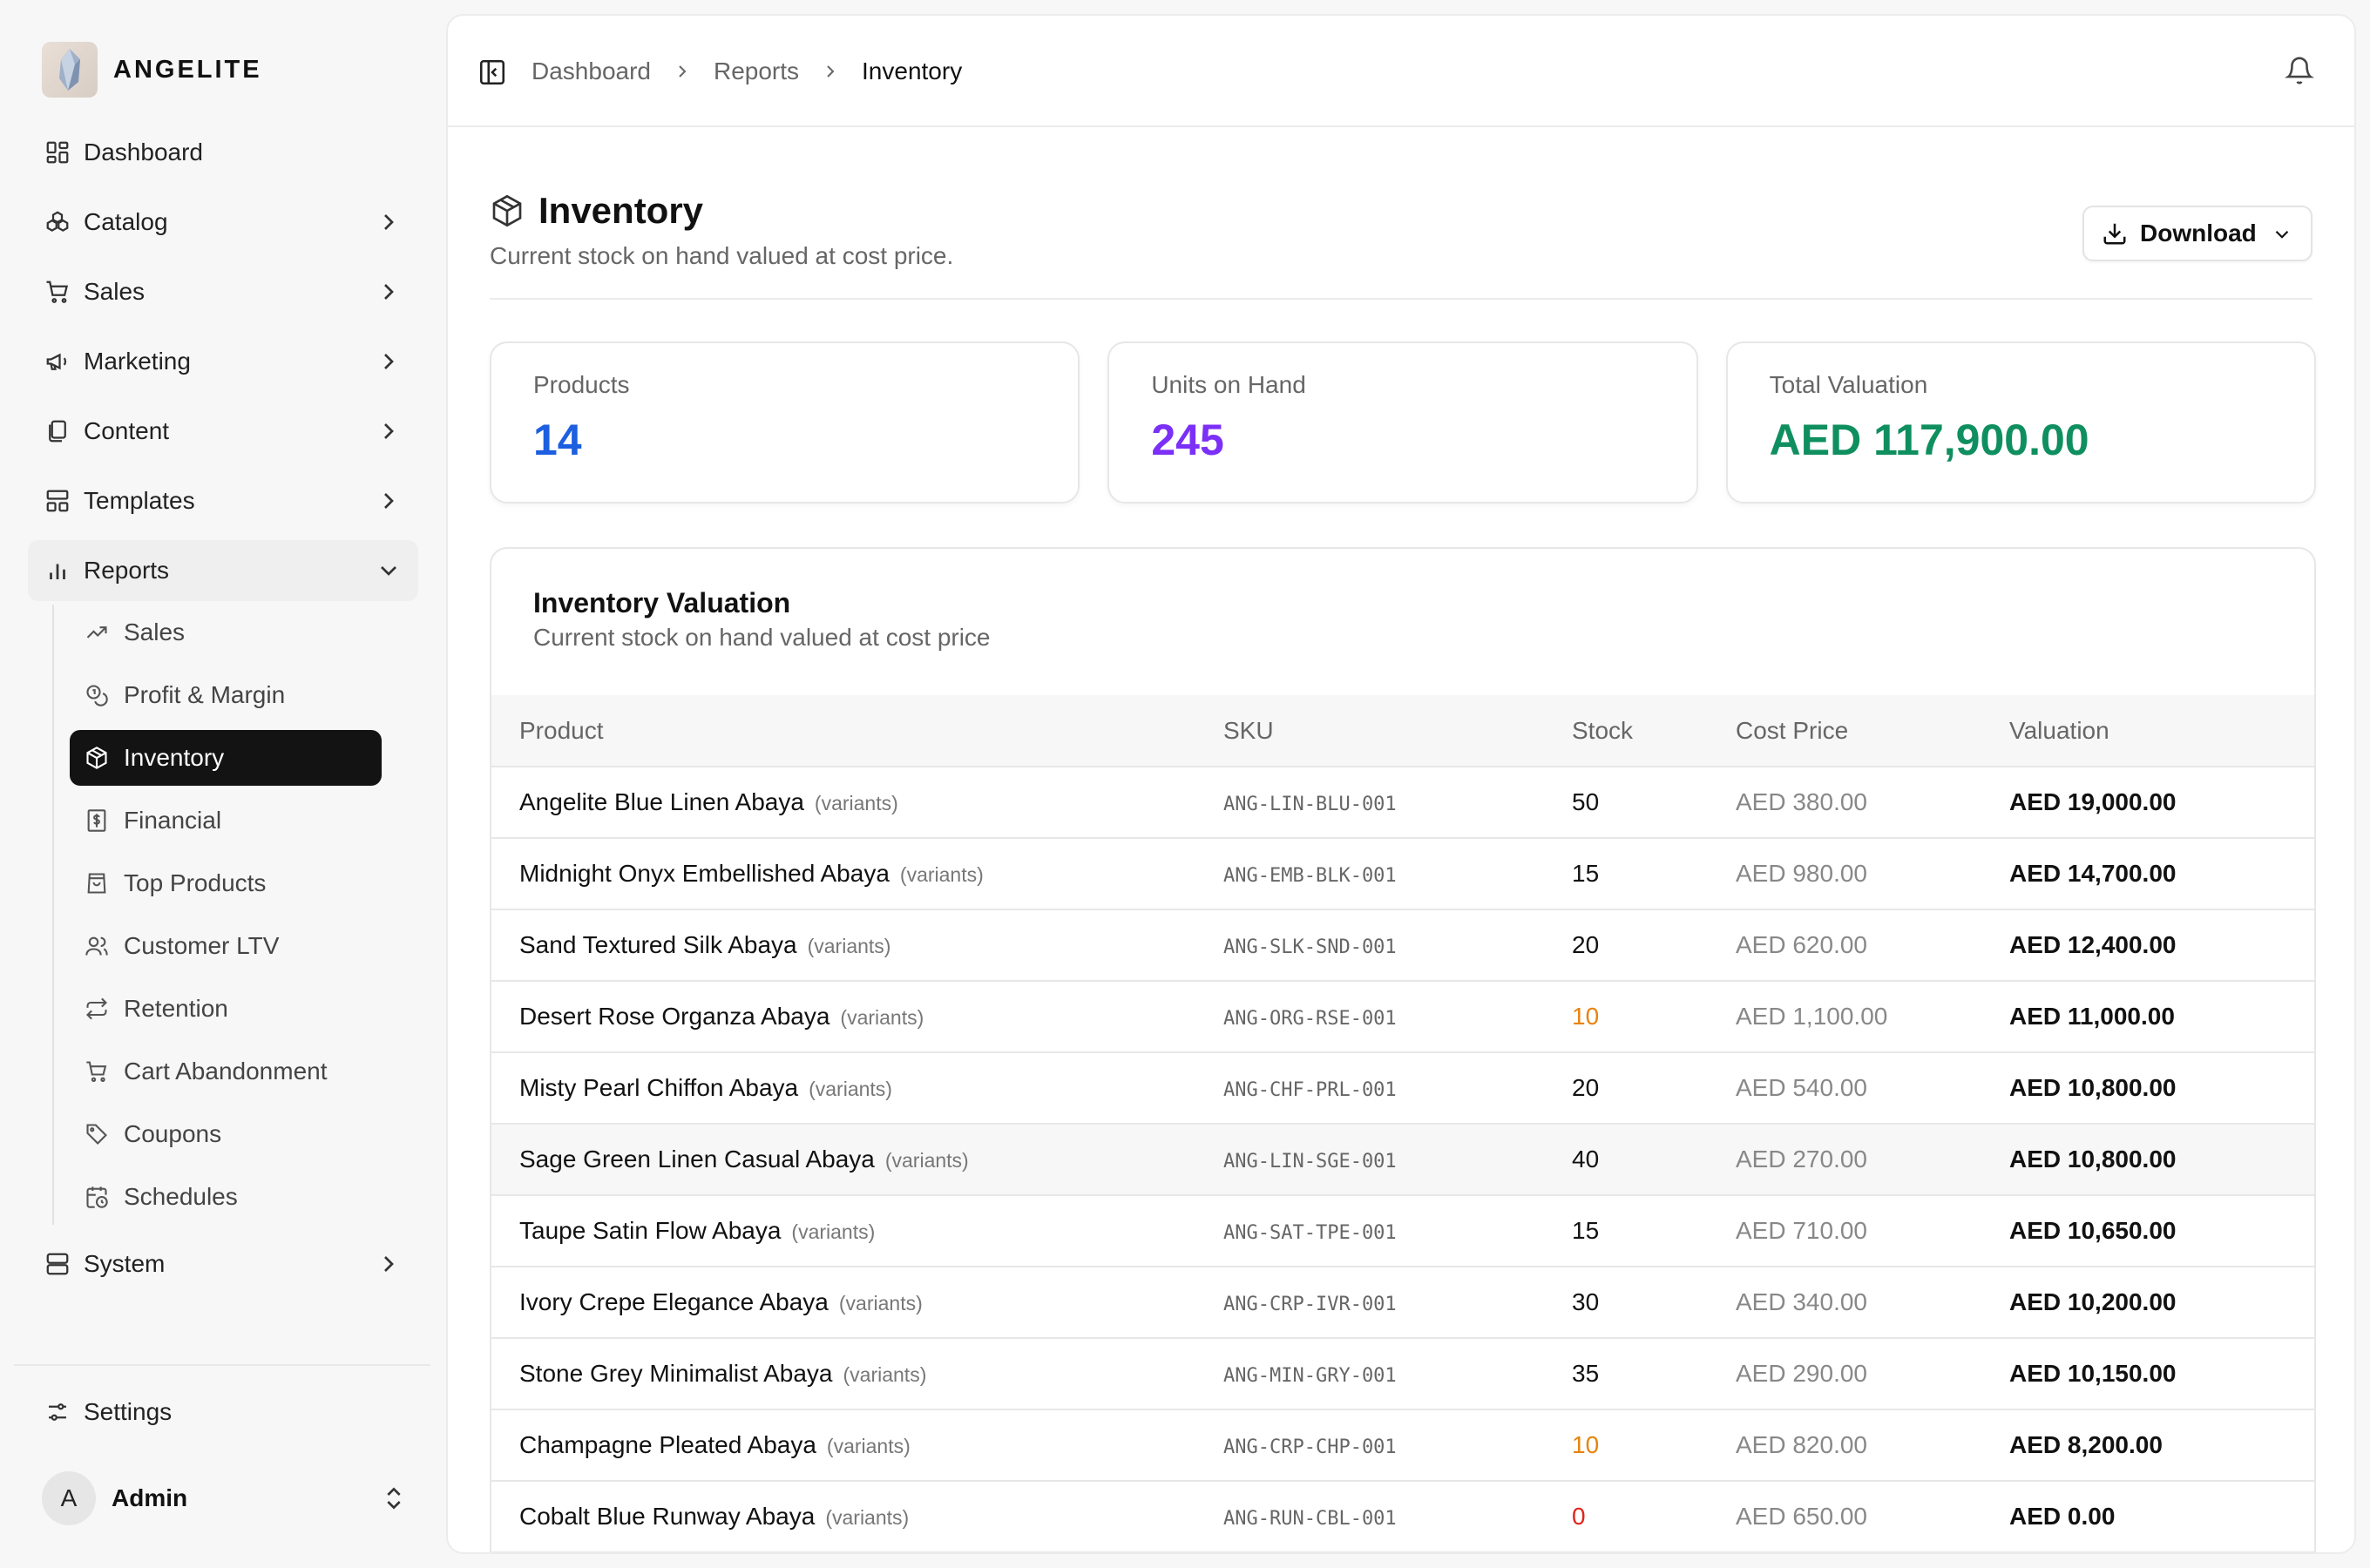 The image size is (2370, 1568). I want to click on cell-product: Stone Grey Minimalist Abaya (variants), so click(857, 1374).